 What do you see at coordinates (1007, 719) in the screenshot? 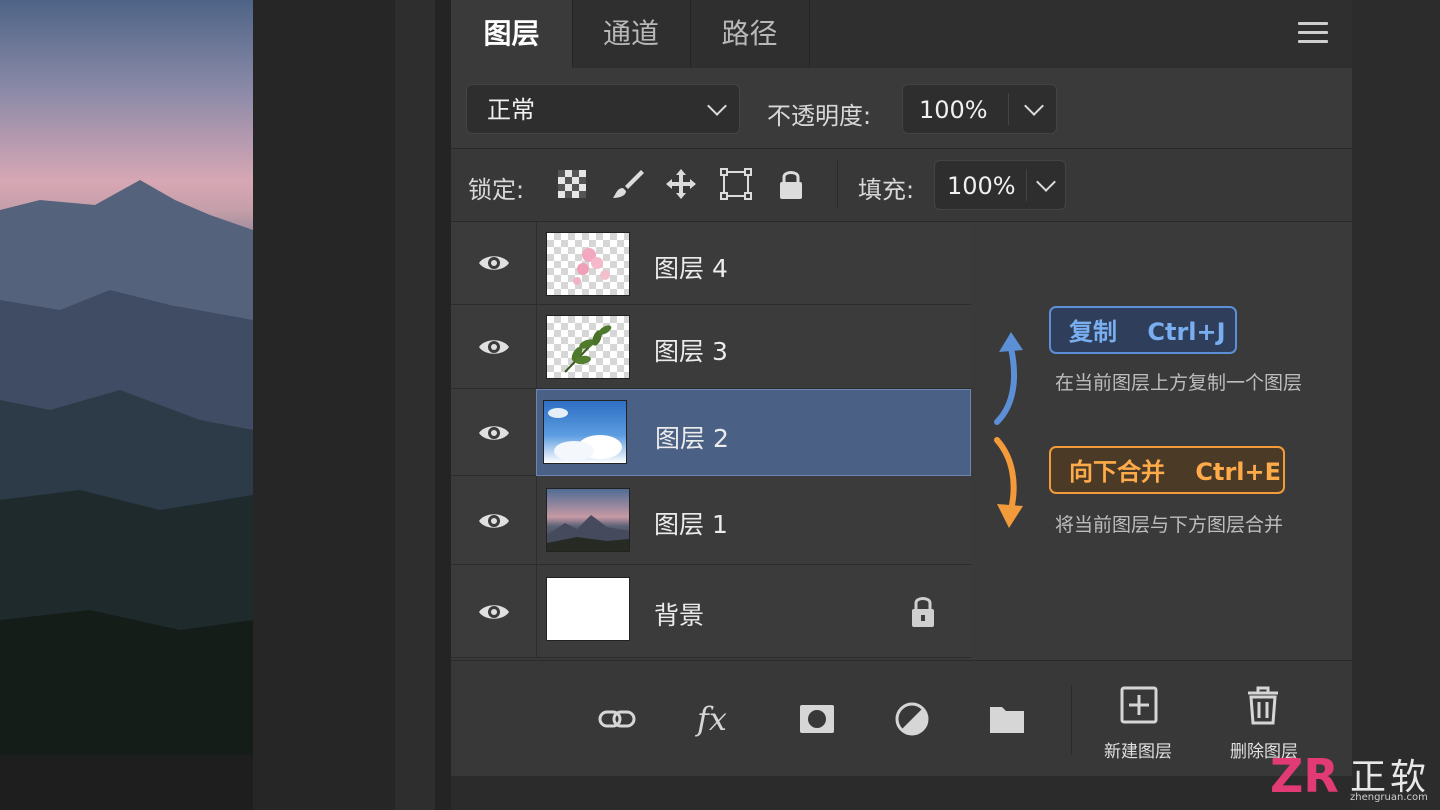
I see `folder-icon` at bounding box center [1007, 719].